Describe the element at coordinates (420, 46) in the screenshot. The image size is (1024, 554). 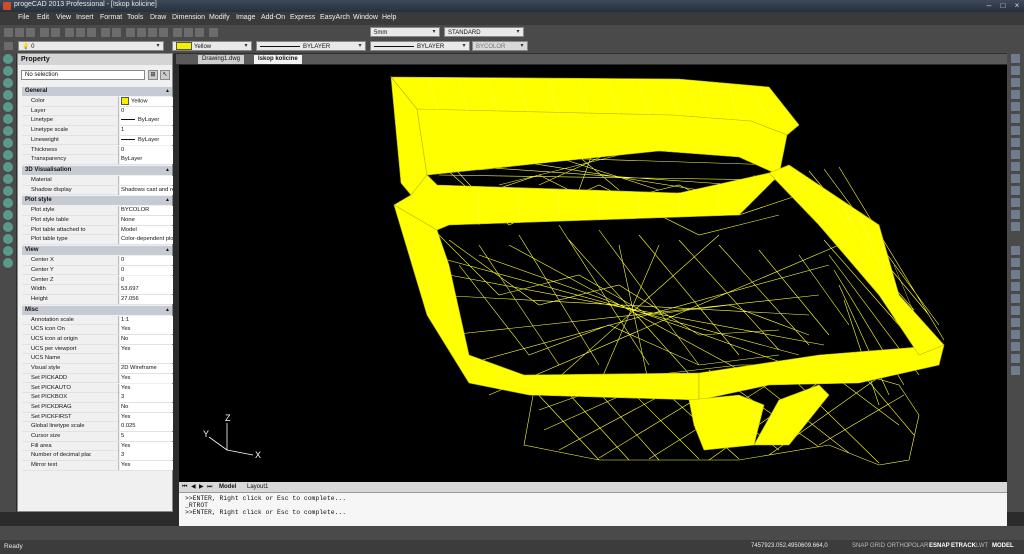
I see `lineweight-combo: BYLAYER ▾` at that location.